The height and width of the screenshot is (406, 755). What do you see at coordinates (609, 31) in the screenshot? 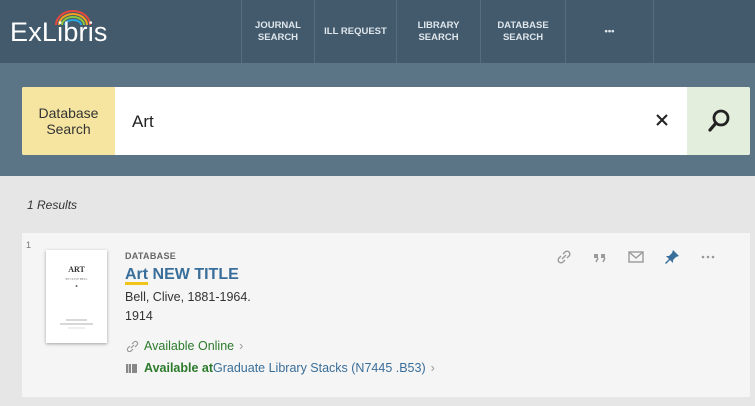
I see `nav-more-menu: •••` at bounding box center [609, 31].